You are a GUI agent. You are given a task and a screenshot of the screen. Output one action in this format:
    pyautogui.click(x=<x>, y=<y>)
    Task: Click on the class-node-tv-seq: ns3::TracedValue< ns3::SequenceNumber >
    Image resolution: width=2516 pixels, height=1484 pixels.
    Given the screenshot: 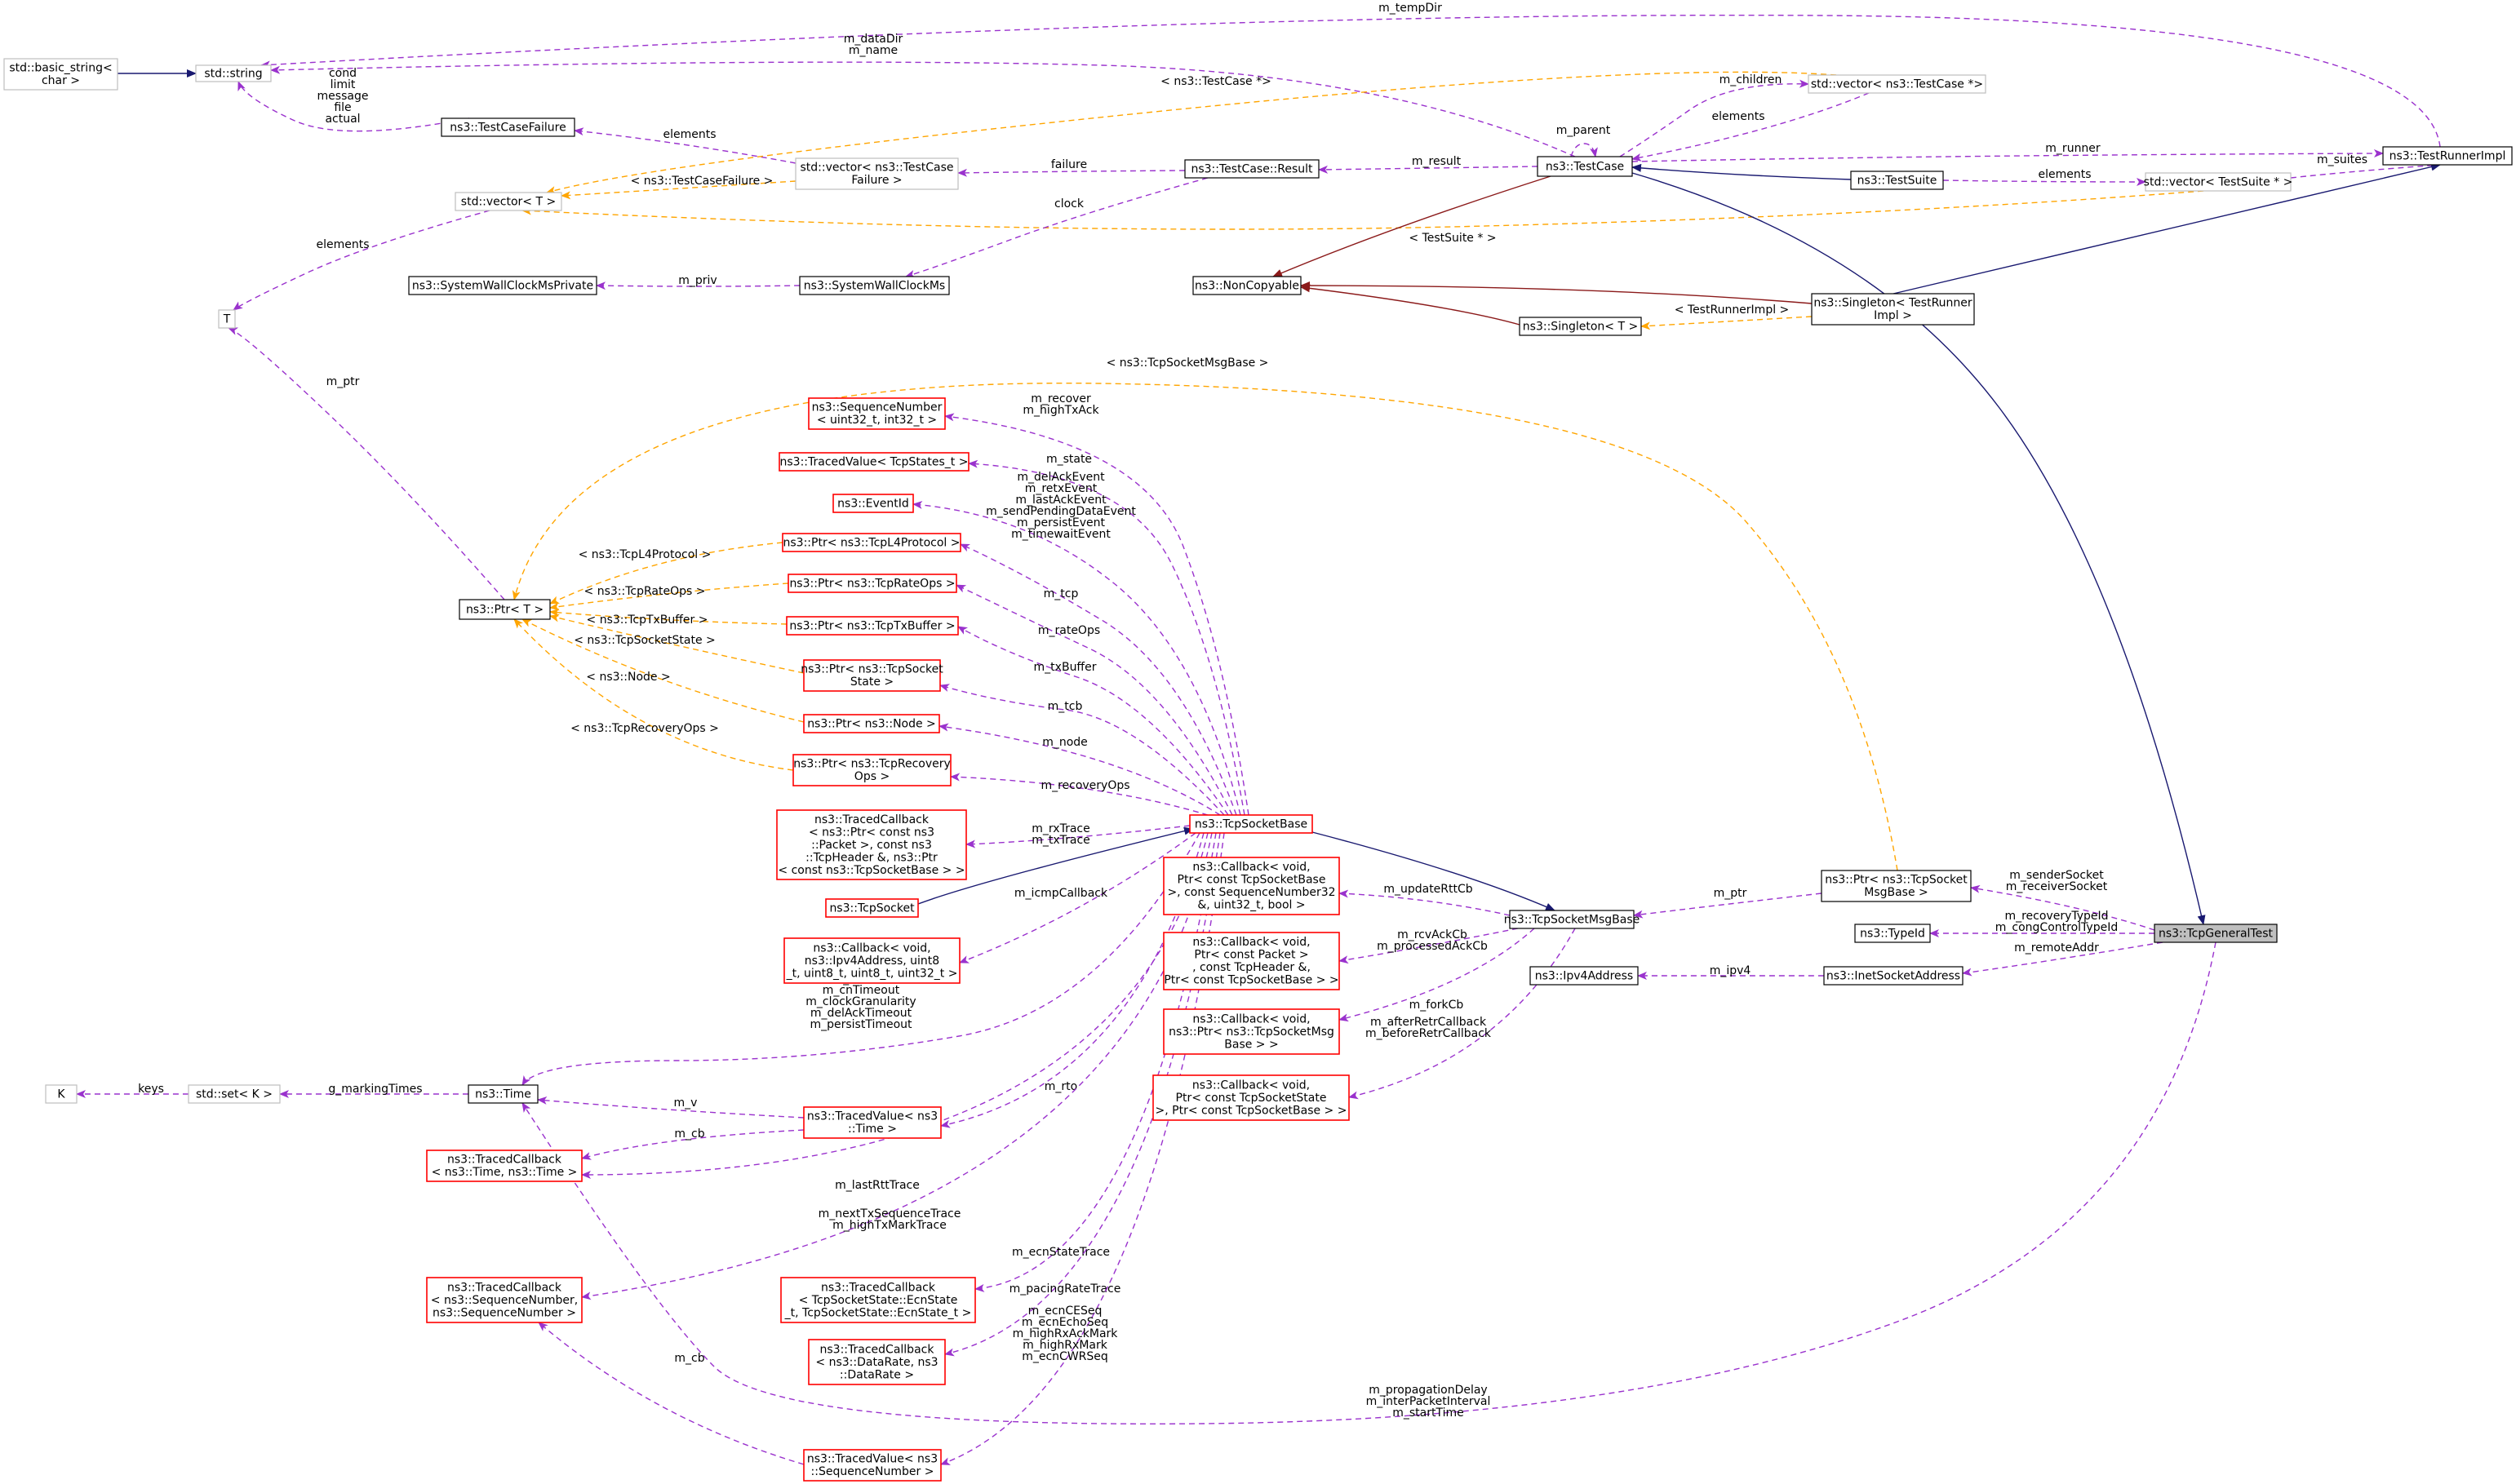 What is the action you would take?
    pyautogui.click(x=872, y=1465)
    